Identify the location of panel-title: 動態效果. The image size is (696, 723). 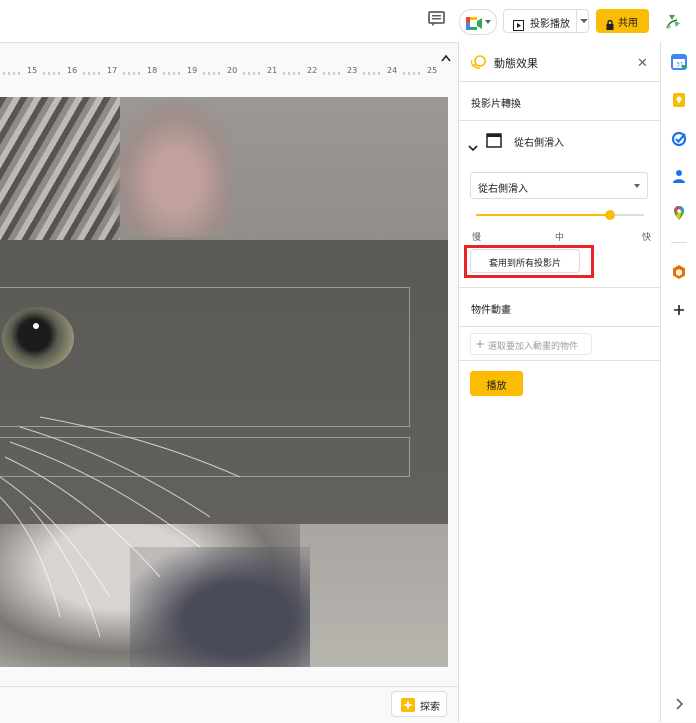
(516, 63).